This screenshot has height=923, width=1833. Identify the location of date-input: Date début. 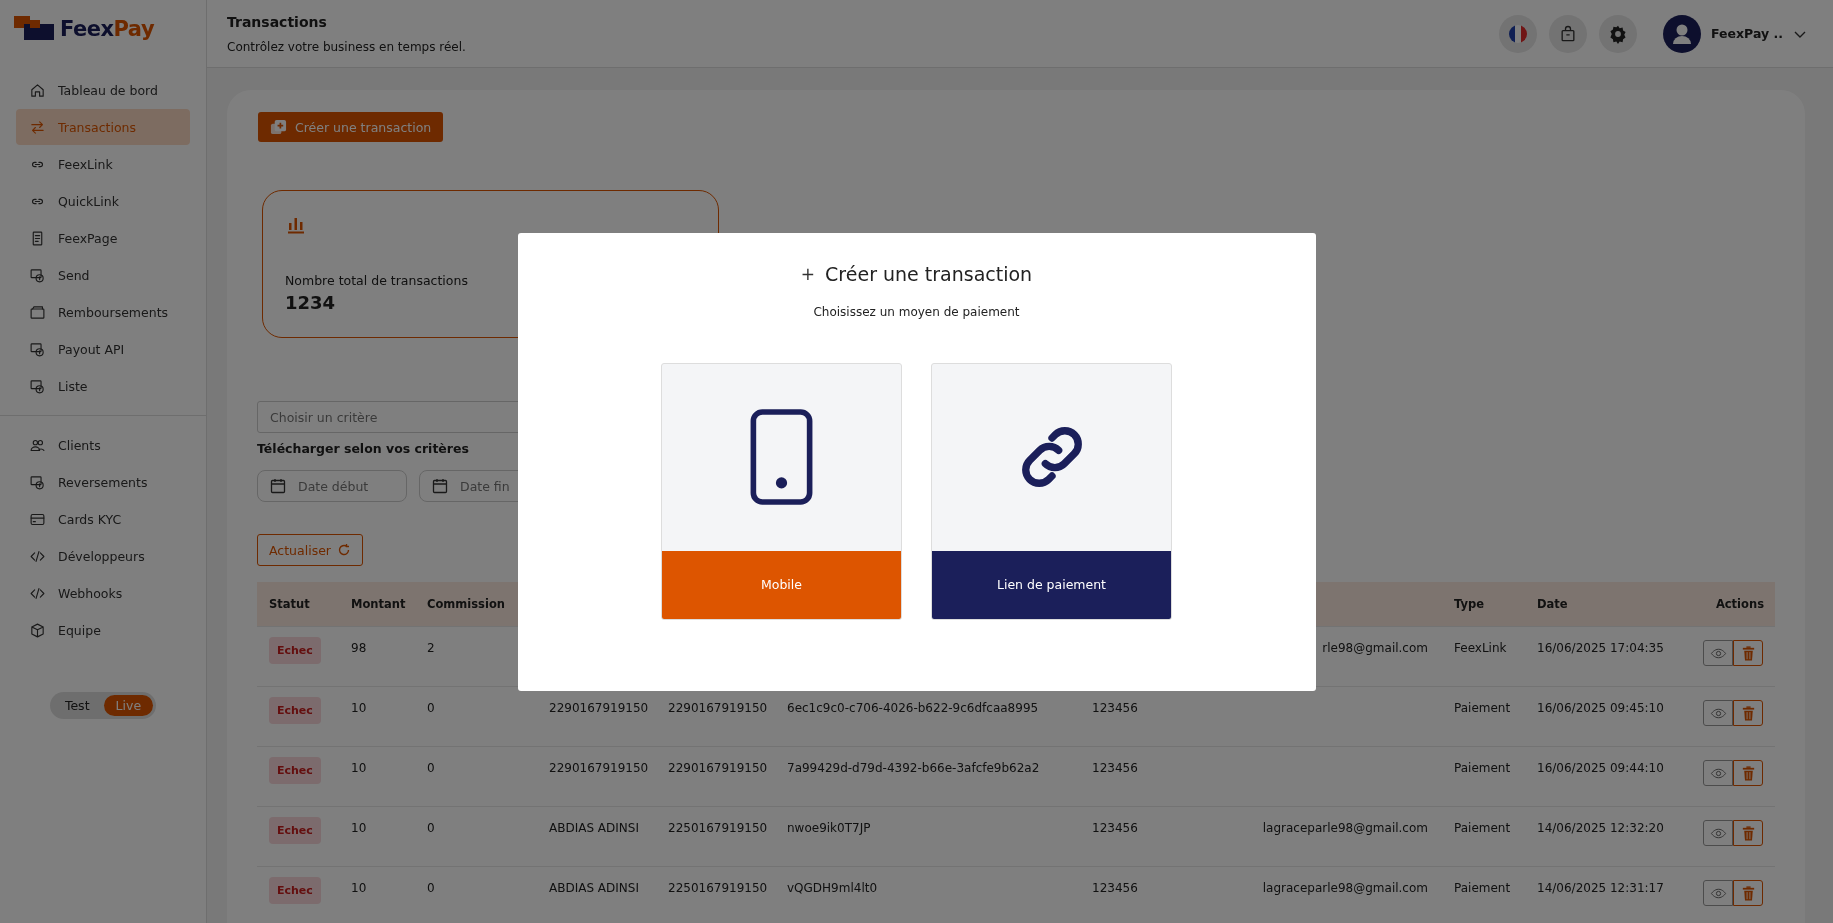
(343, 486).